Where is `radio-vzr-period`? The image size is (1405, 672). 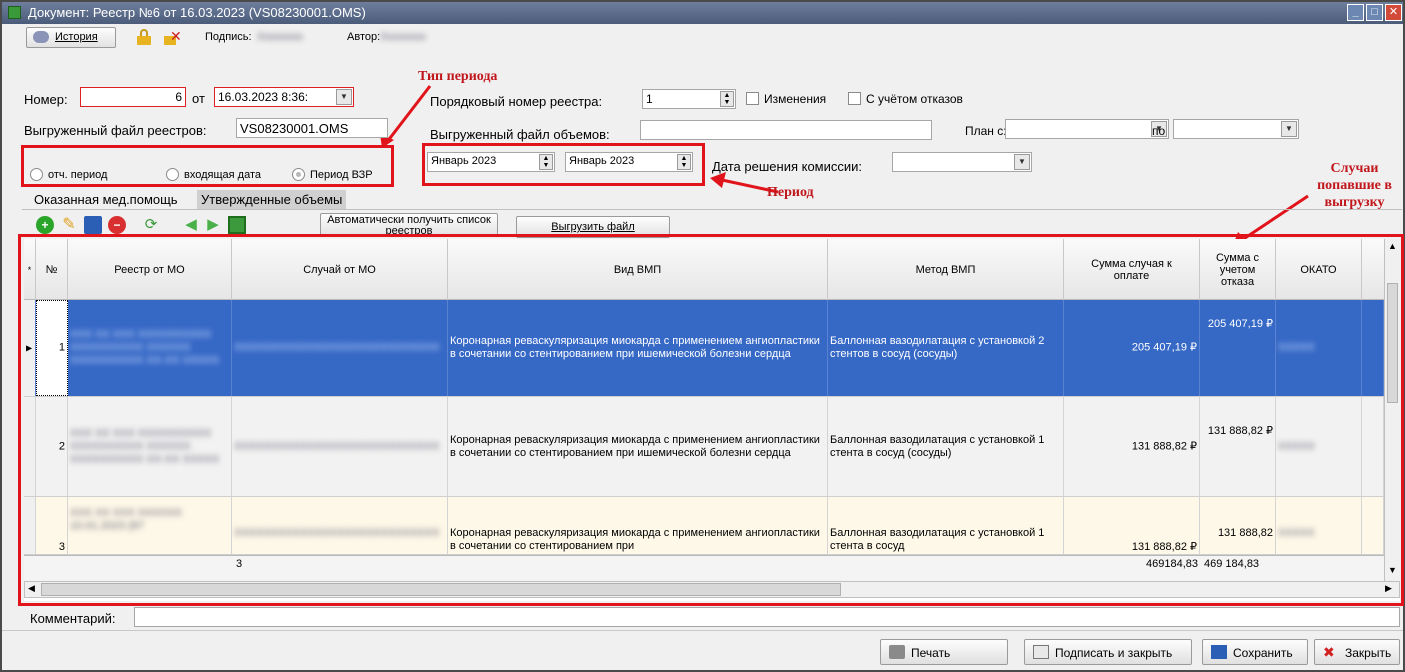
radio-vzr-period is located at coordinates (298, 174).